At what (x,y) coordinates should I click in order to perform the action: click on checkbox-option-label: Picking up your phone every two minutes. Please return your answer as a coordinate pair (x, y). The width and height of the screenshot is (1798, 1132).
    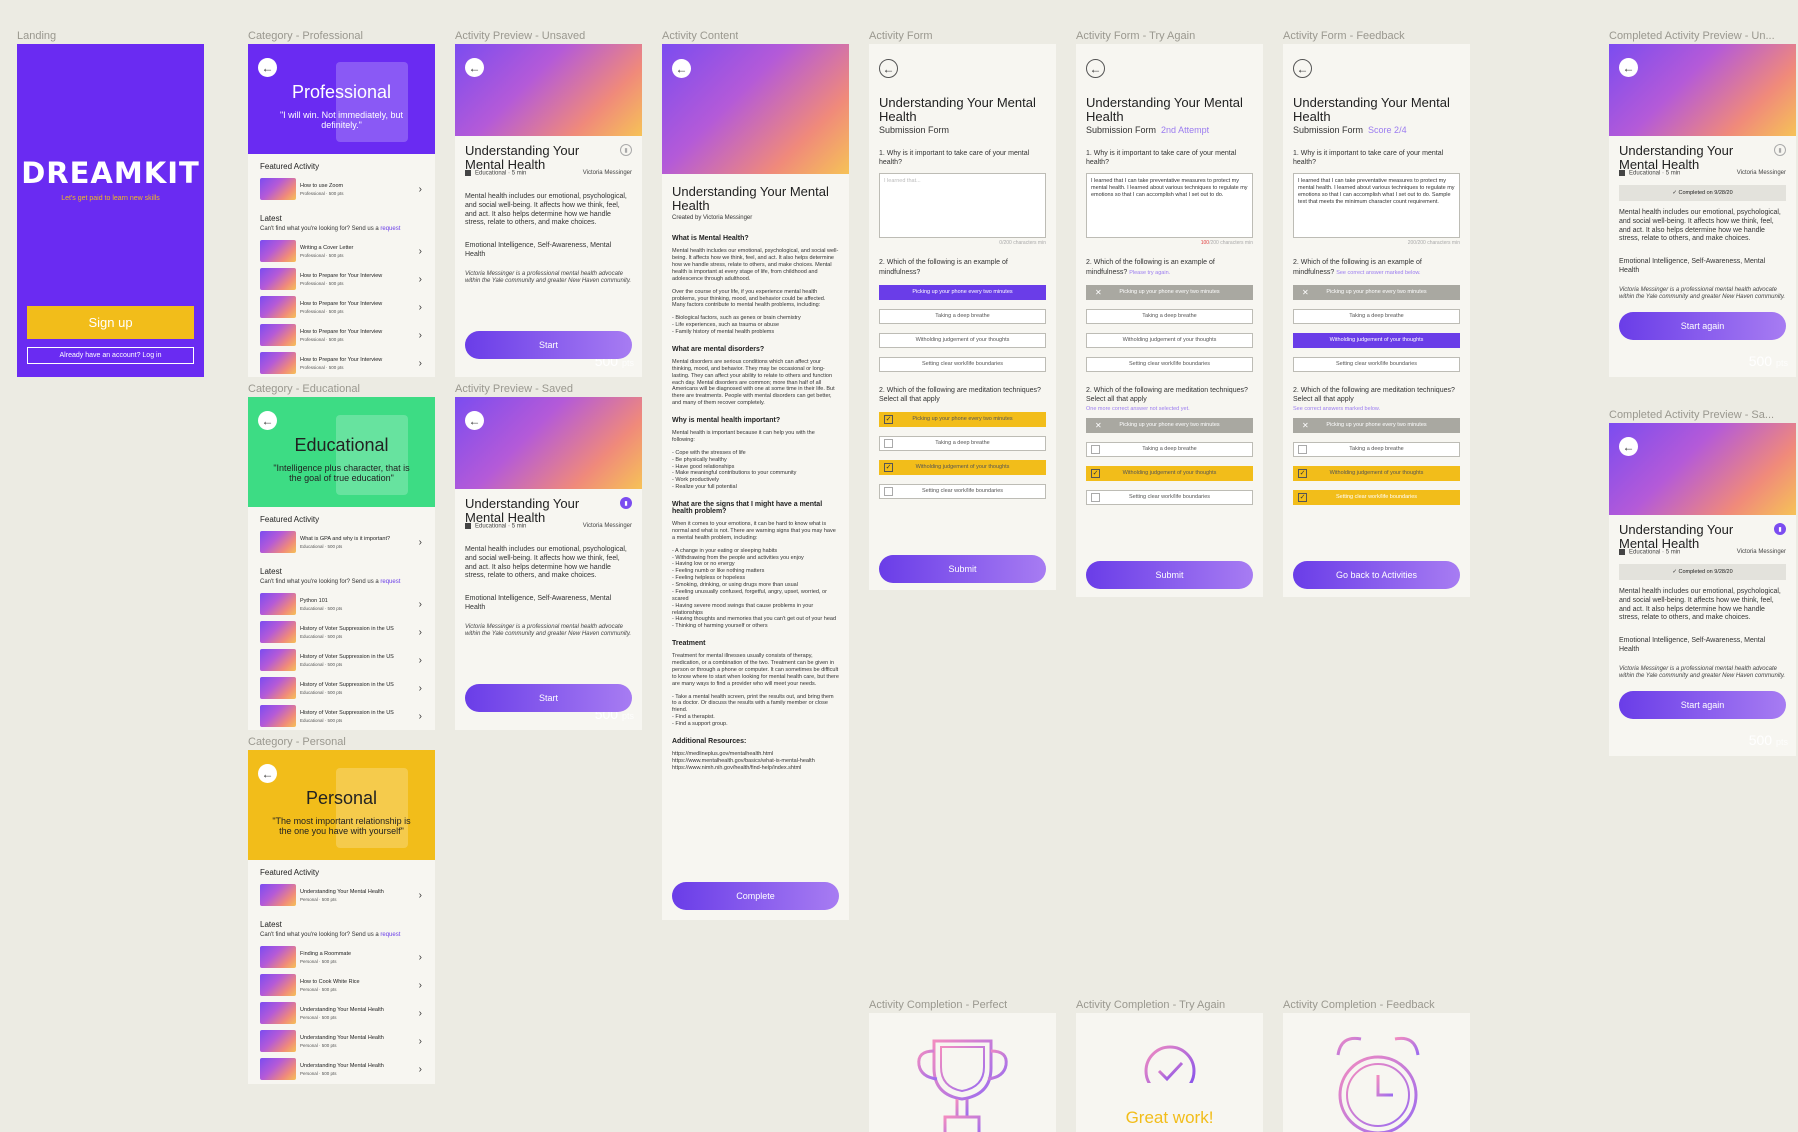
    Looking at the image, I should click on (1376, 425).